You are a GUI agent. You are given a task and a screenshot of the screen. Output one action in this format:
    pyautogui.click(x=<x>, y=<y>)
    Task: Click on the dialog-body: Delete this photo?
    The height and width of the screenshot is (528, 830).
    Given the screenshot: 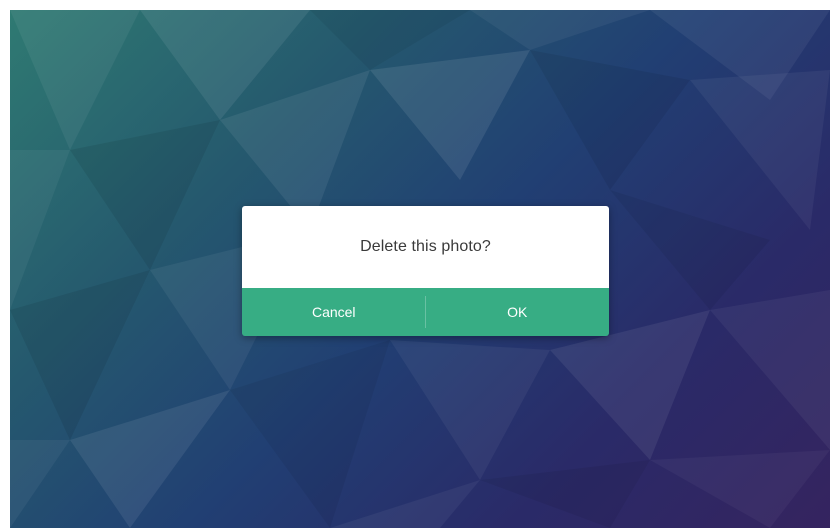 What is the action you would take?
    pyautogui.click(x=425, y=247)
    